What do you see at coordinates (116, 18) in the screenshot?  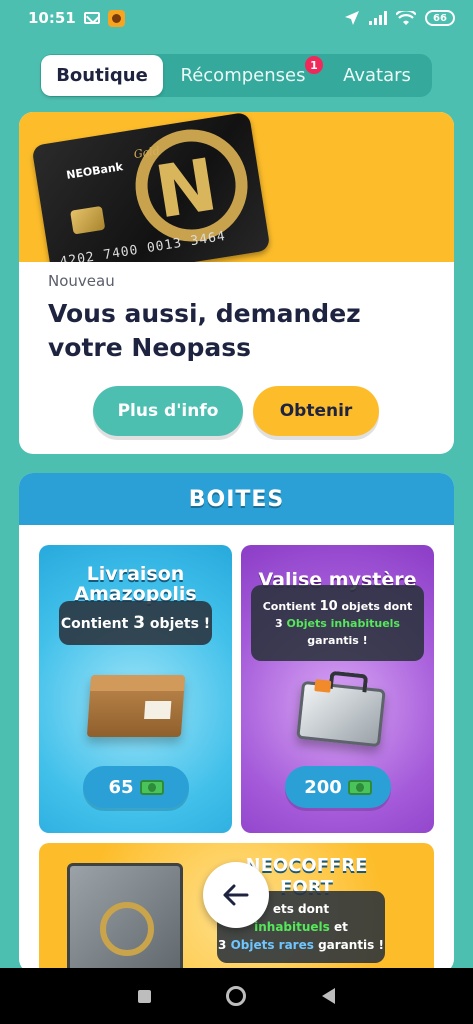 I see `app-notification-icon` at bounding box center [116, 18].